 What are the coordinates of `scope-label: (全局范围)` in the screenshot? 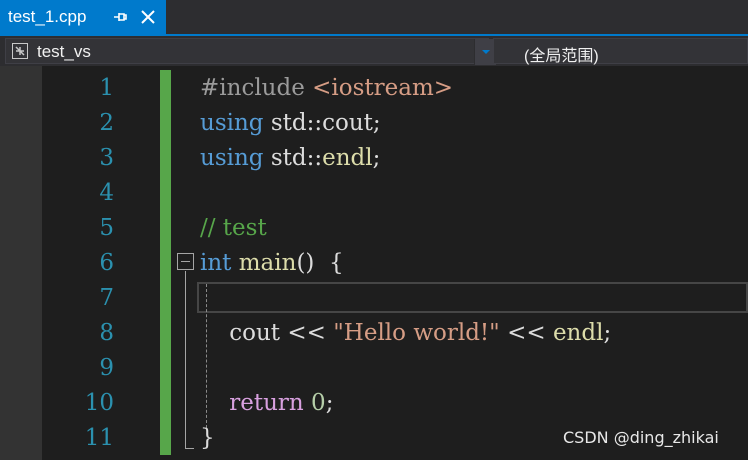 It's located at (561, 56).